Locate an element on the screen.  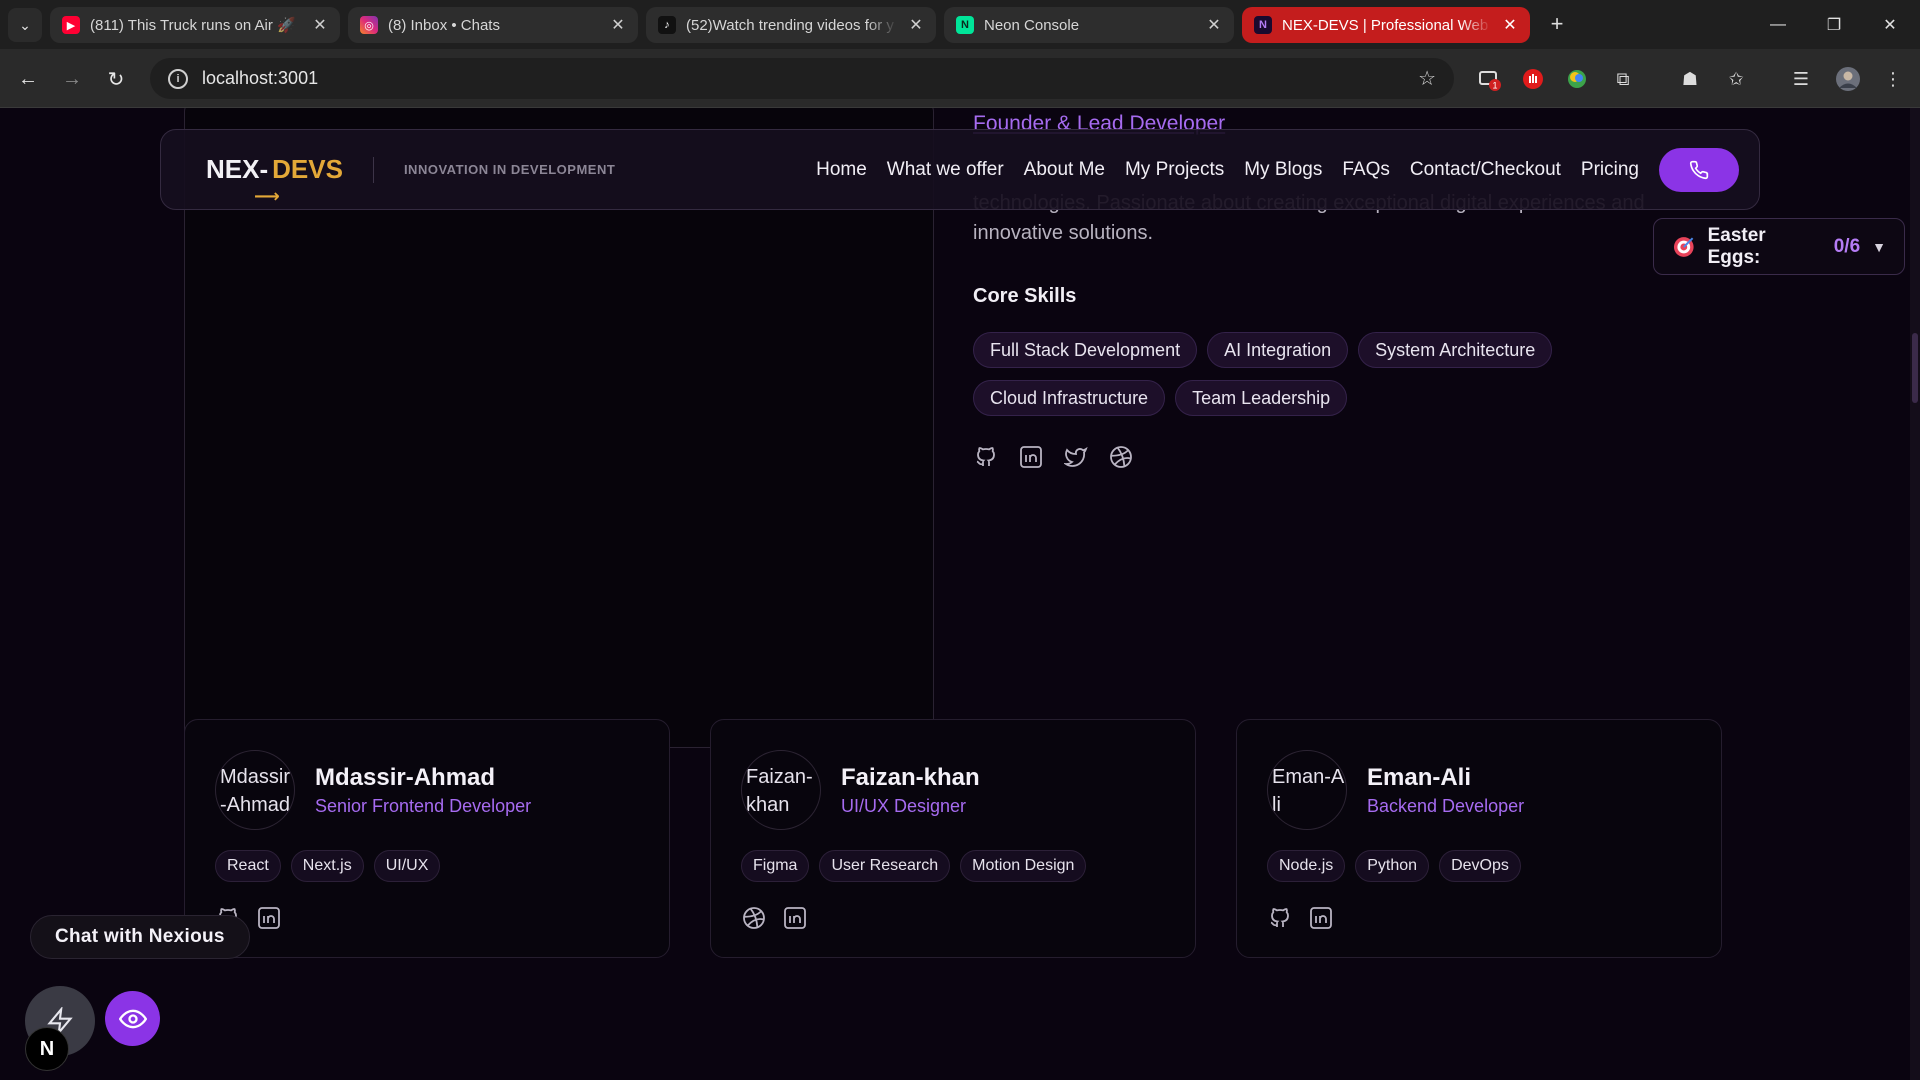
reload-button: ↻ is located at coordinates (116, 79).